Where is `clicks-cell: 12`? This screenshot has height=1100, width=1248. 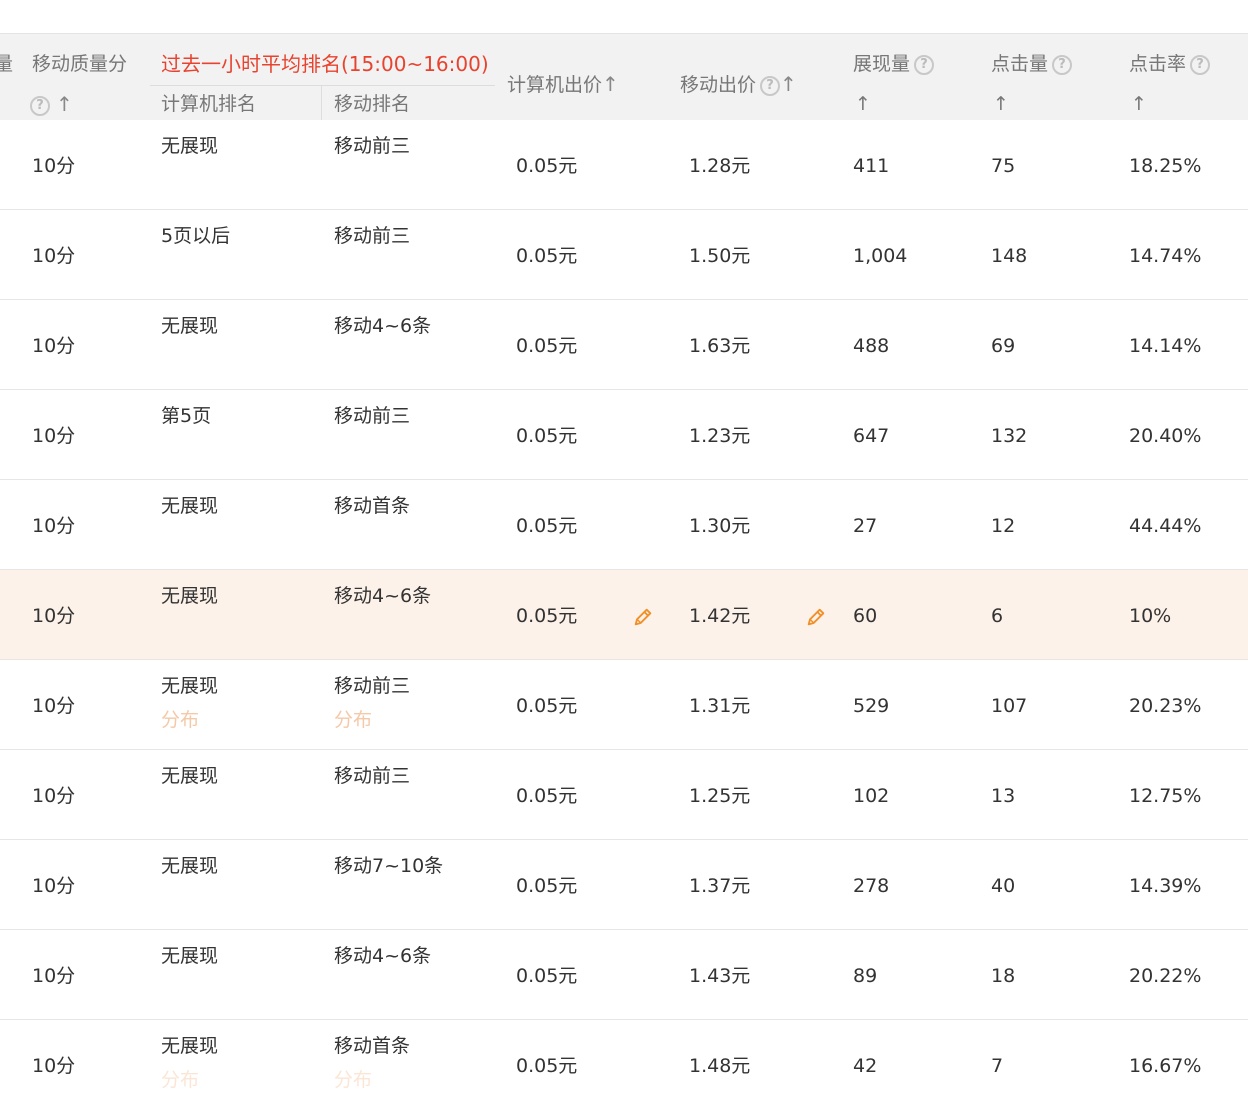
clicks-cell: 12 is located at coordinates (1003, 526).